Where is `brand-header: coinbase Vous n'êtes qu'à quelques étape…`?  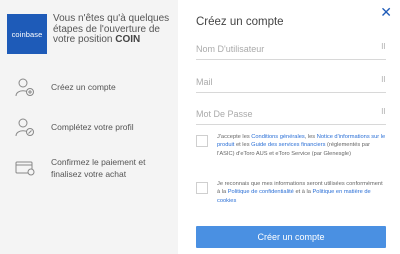 brand-header: coinbase Vous n'êtes qu'à quelques étape… is located at coordinates (89, 33).